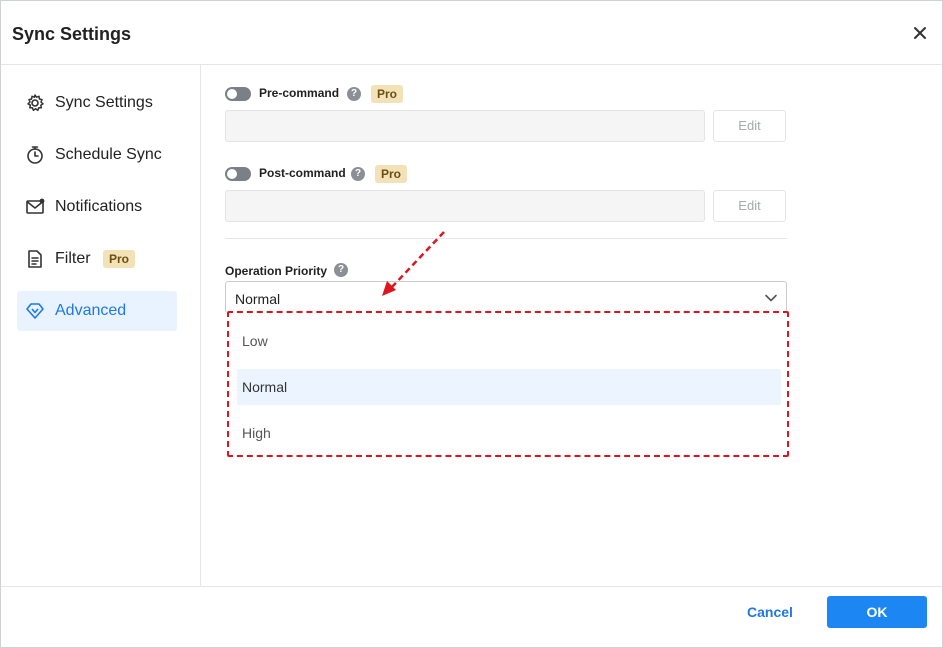 The width and height of the screenshot is (943, 648). I want to click on dialog-title: Sync Settings, so click(72, 34).